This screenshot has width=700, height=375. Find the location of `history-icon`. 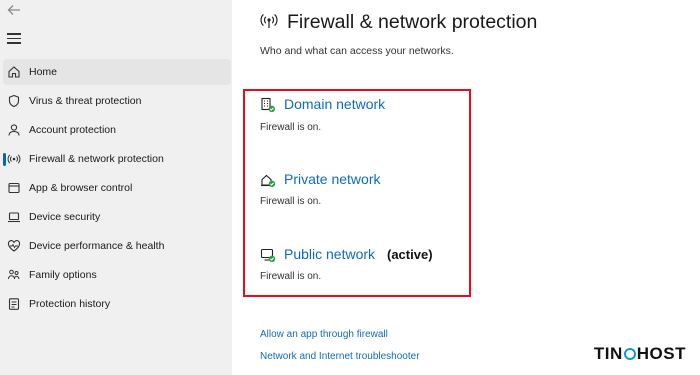

history-icon is located at coordinates (14, 304).